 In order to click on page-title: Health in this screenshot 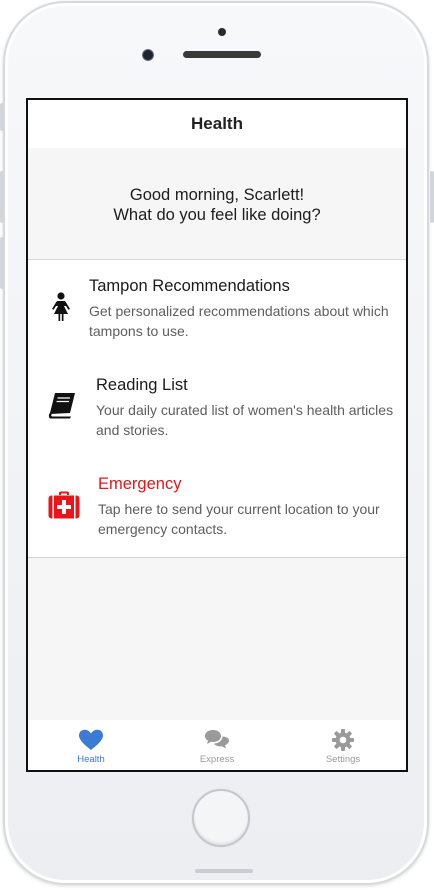, I will do `click(217, 123)`.